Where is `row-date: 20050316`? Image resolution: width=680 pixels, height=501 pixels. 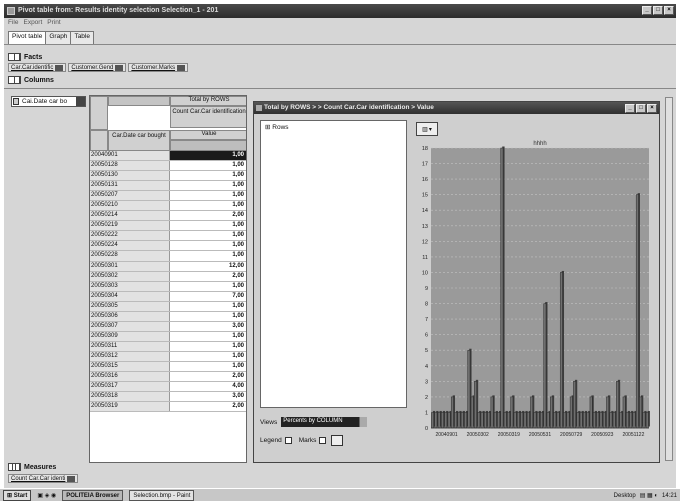
row-date: 20050316 is located at coordinates (130, 377).